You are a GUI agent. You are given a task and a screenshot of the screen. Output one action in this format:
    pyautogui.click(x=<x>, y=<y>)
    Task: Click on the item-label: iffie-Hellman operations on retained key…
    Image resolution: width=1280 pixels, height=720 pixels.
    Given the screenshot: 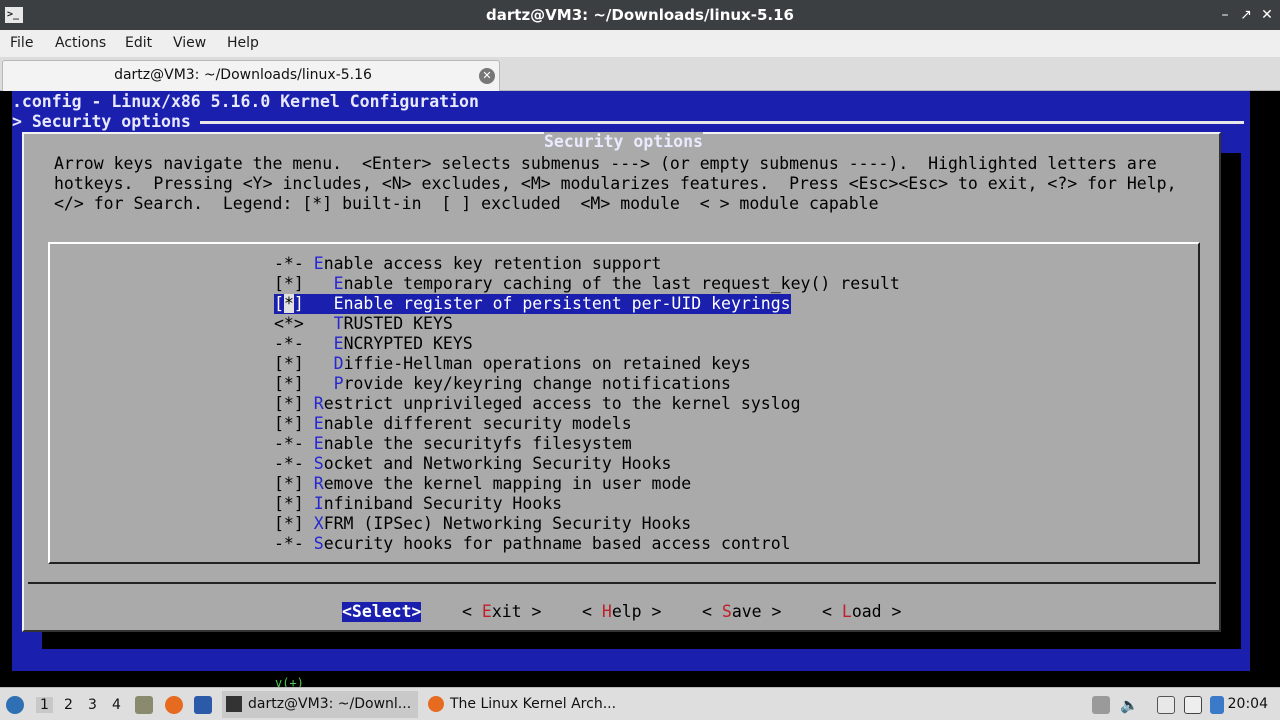 What is the action you would take?
    pyautogui.click(x=547, y=363)
    